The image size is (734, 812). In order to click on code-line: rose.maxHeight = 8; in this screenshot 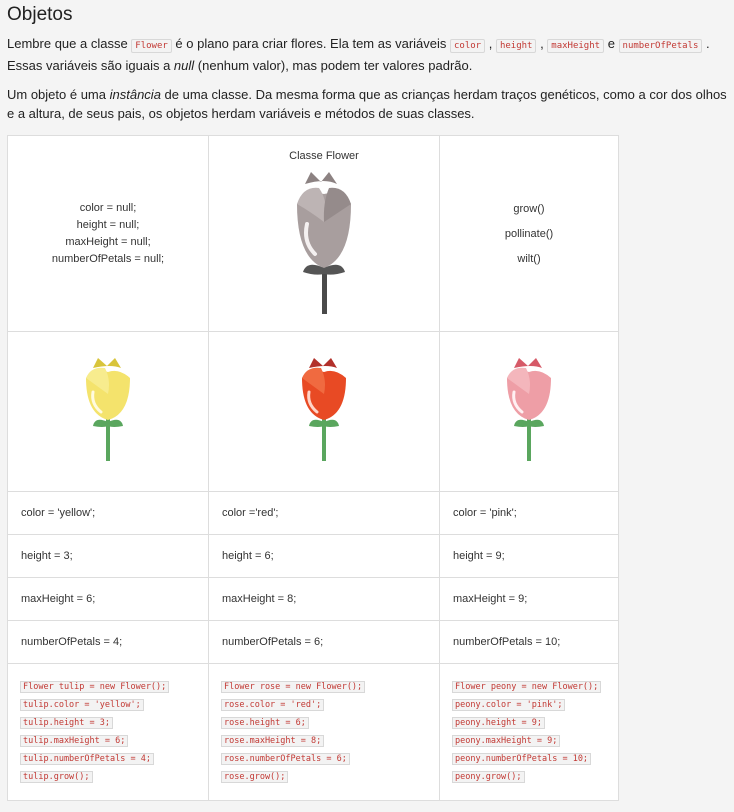, I will do `click(273, 741)`.